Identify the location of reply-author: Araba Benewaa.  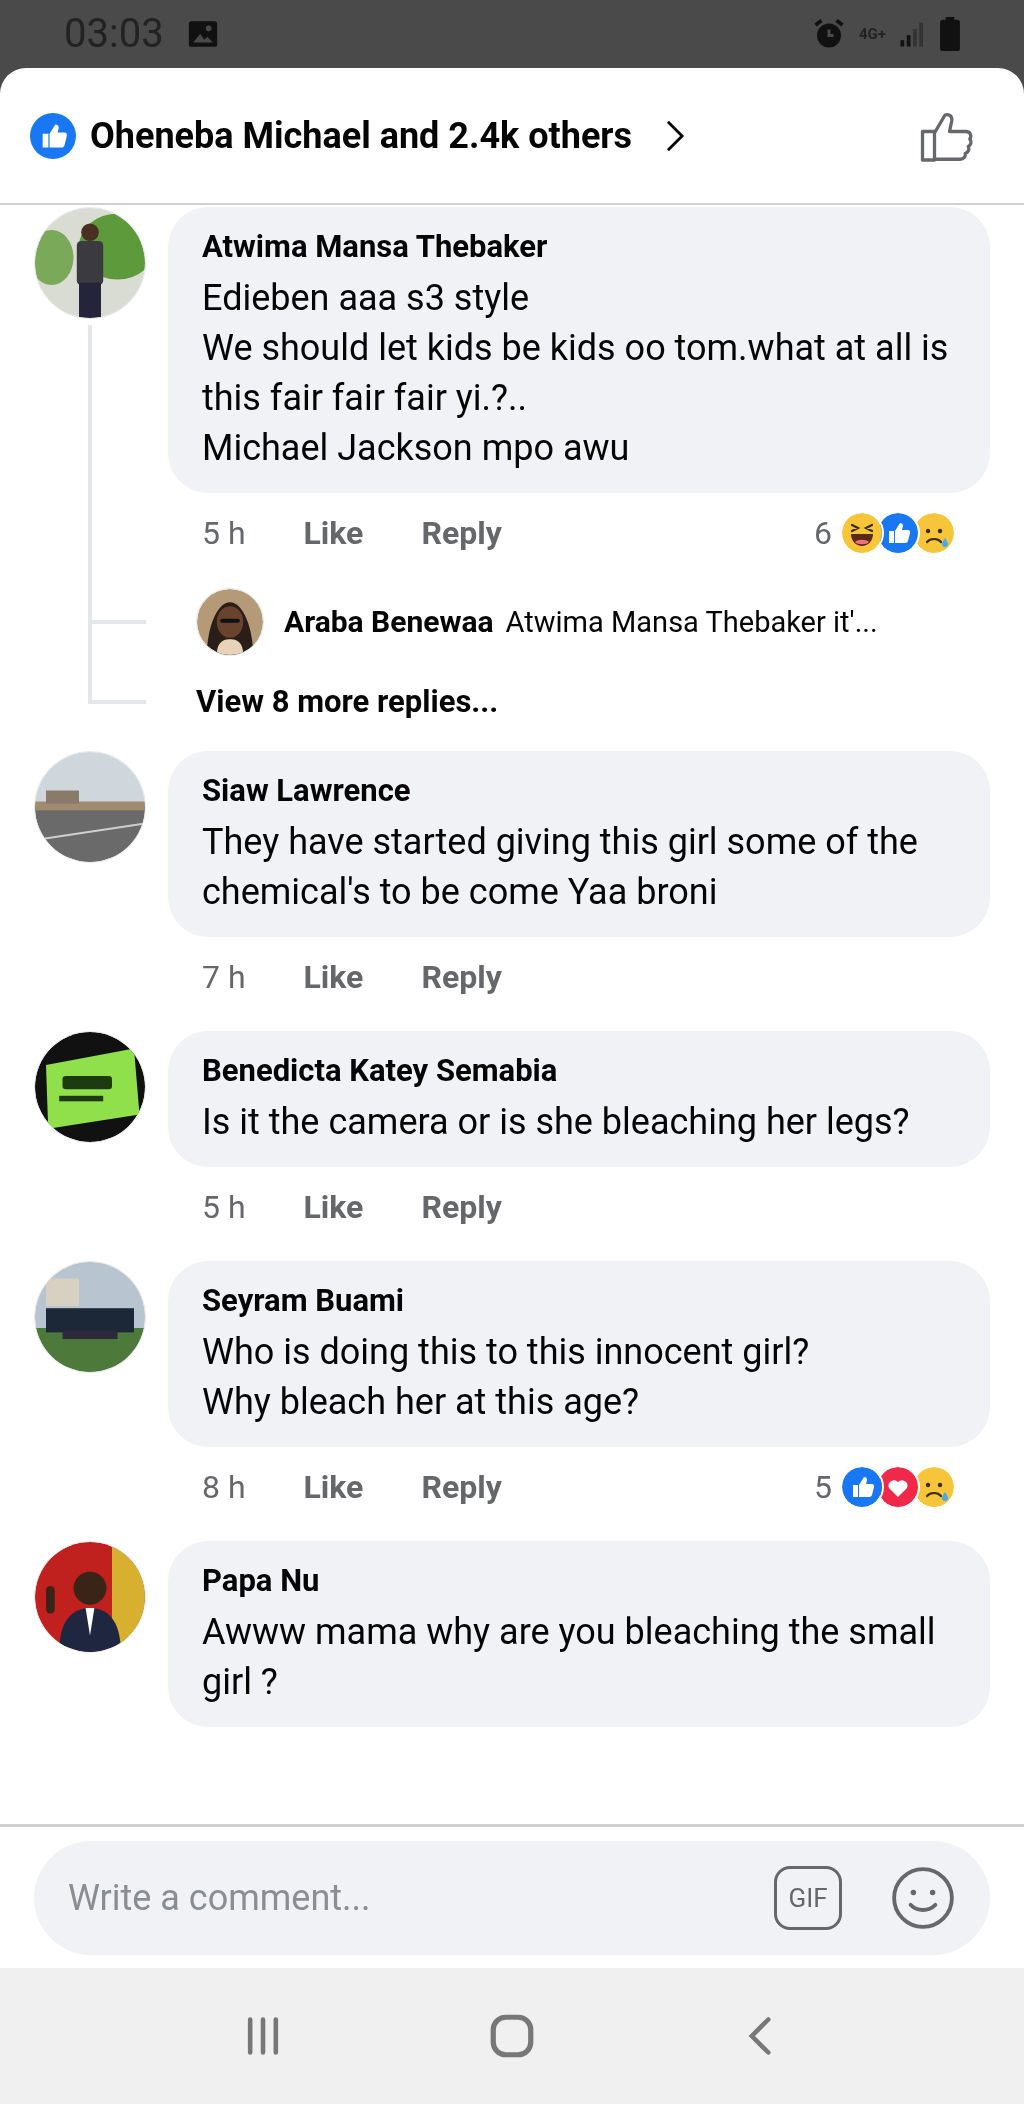
(389, 622).